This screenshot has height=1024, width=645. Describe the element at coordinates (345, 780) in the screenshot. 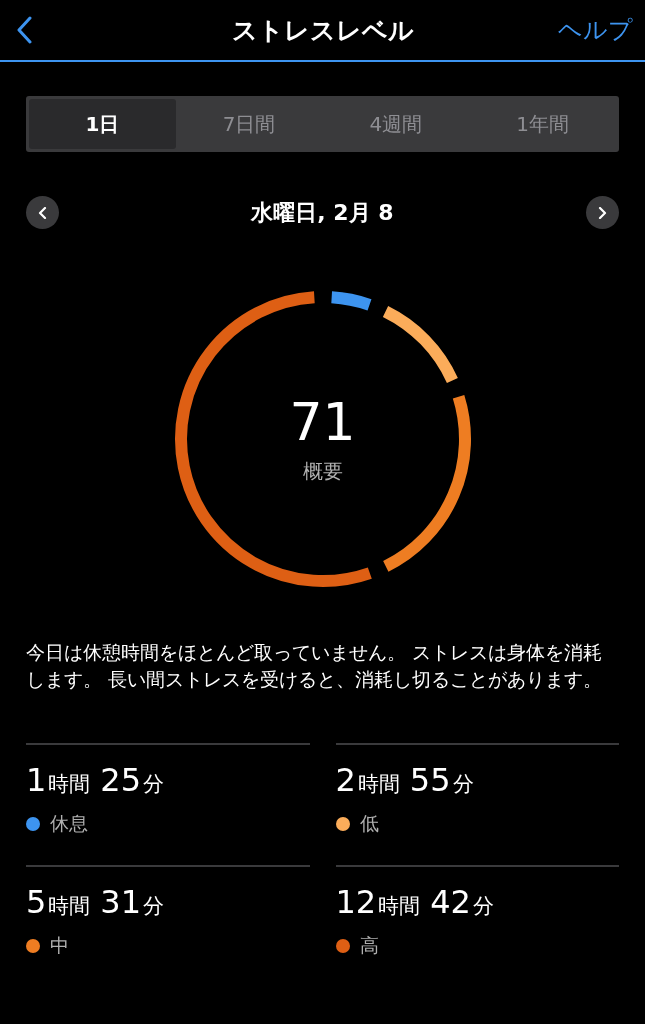

I see `hours-value: 2` at that location.